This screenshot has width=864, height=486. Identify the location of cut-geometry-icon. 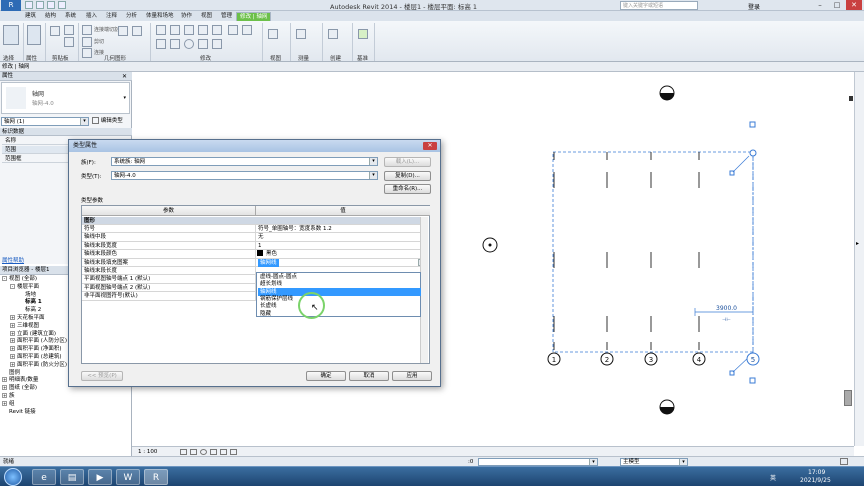
(87, 42).